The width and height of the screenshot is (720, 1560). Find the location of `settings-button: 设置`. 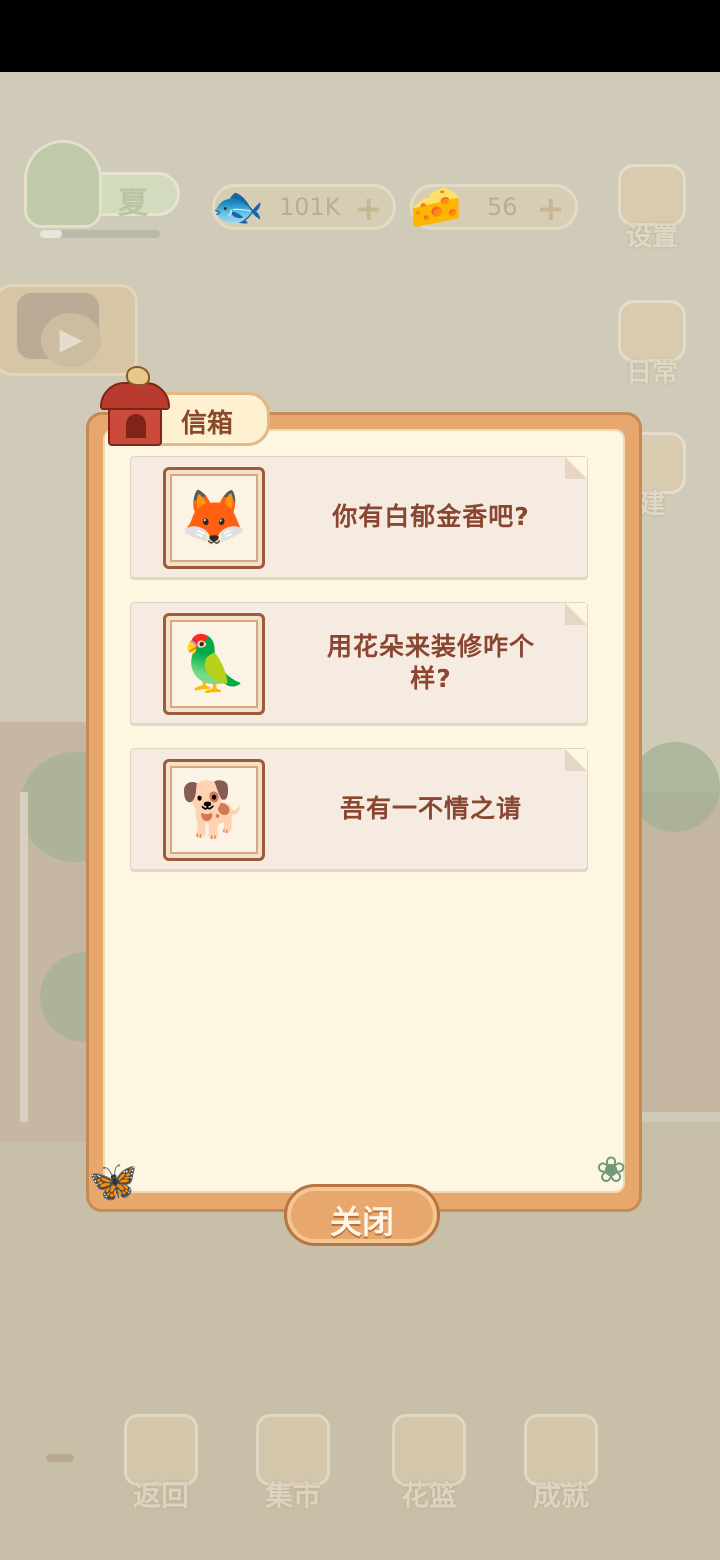

settings-button: 设置 is located at coordinates (652, 209).